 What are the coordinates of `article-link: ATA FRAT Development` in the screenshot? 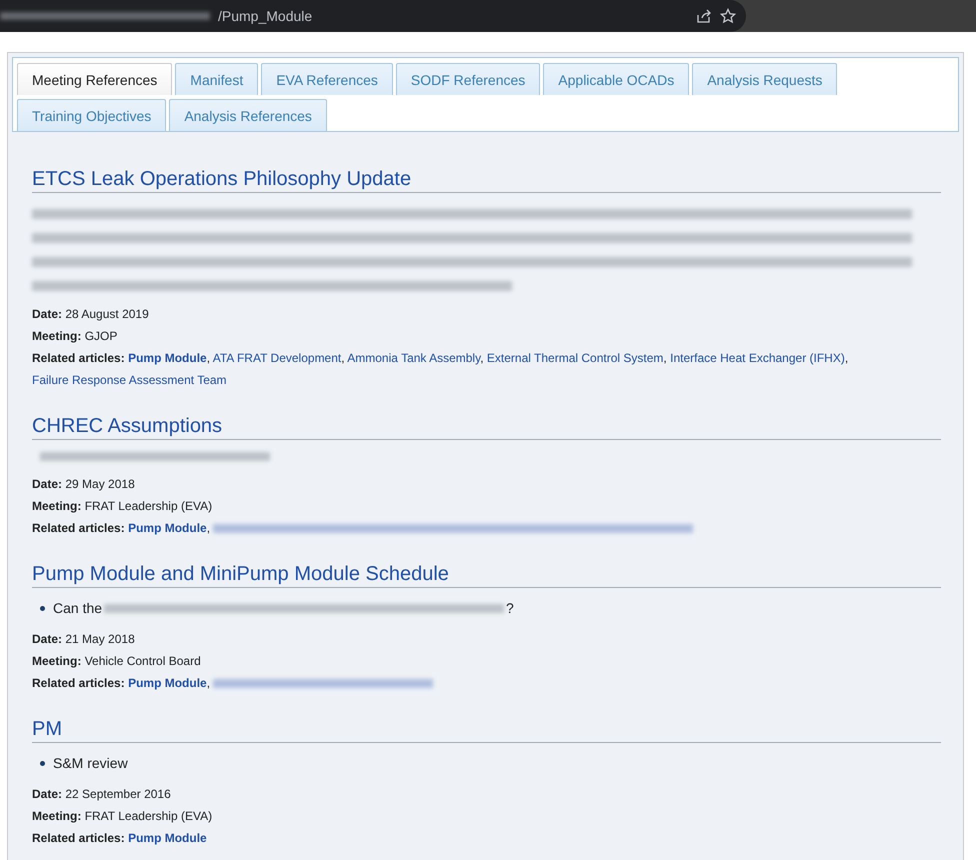 It's located at (277, 358).